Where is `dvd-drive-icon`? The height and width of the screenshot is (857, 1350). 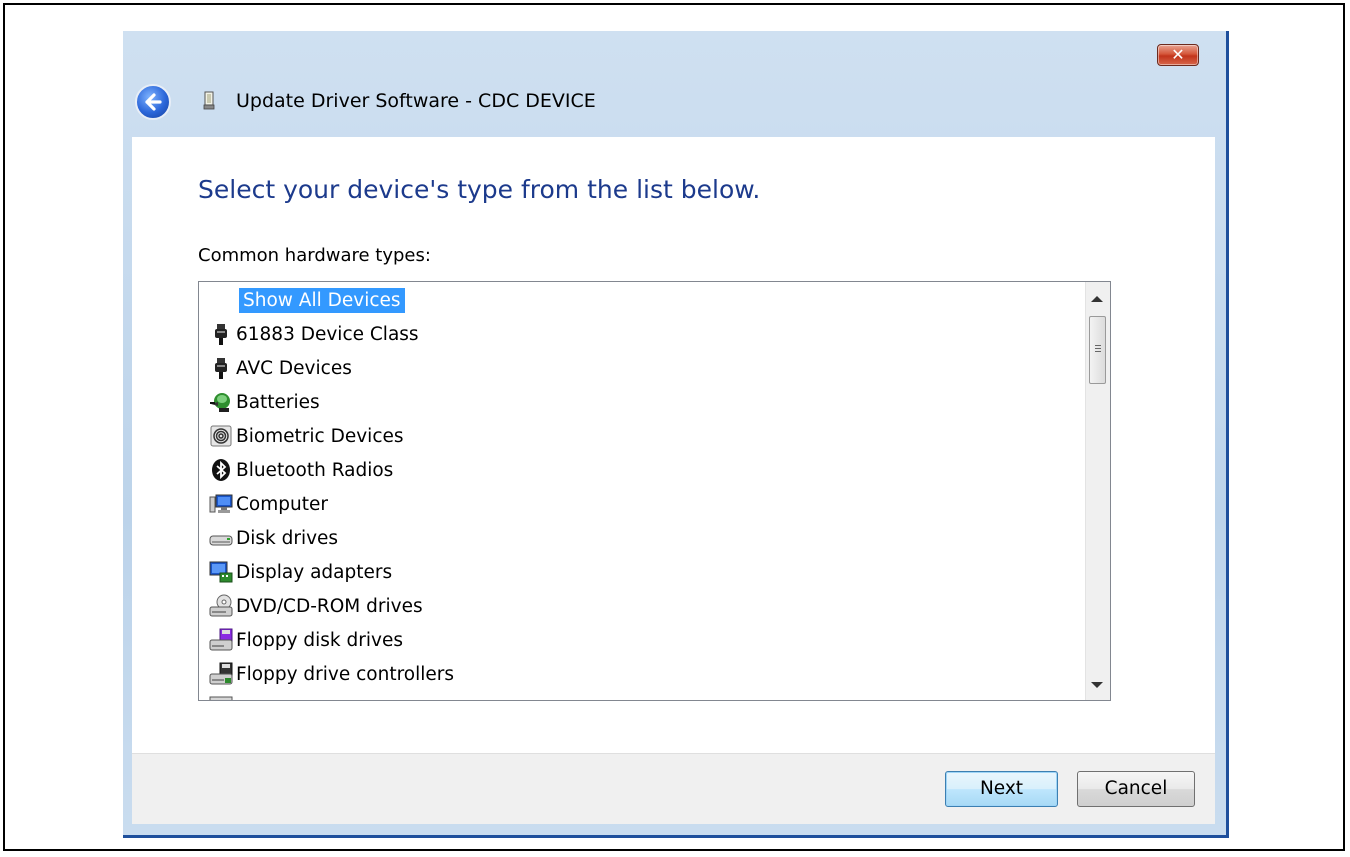
dvd-drive-icon is located at coordinates (221, 605).